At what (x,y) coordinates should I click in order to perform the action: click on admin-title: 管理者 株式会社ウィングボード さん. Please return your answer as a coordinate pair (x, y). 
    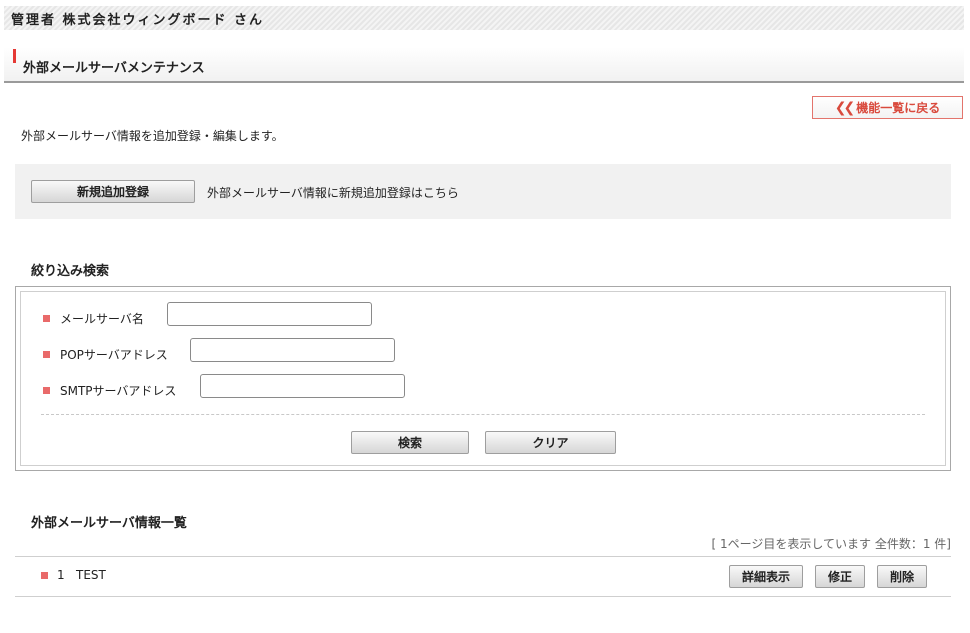
    Looking at the image, I should click on (138, 20).